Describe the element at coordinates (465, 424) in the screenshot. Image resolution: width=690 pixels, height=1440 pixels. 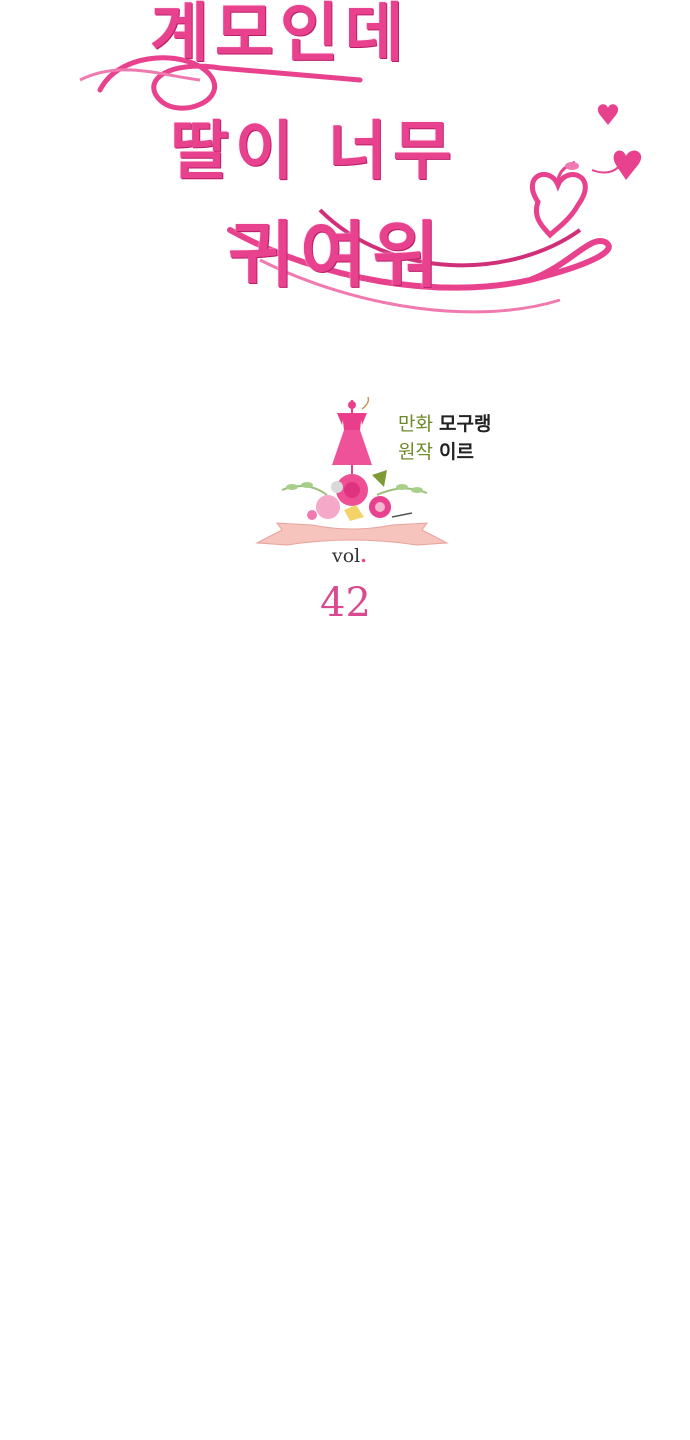
I see `credit-name: 모구랭` at that location.